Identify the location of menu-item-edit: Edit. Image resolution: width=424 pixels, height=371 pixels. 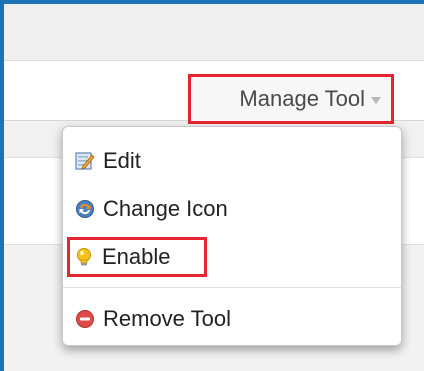
(232, 161).